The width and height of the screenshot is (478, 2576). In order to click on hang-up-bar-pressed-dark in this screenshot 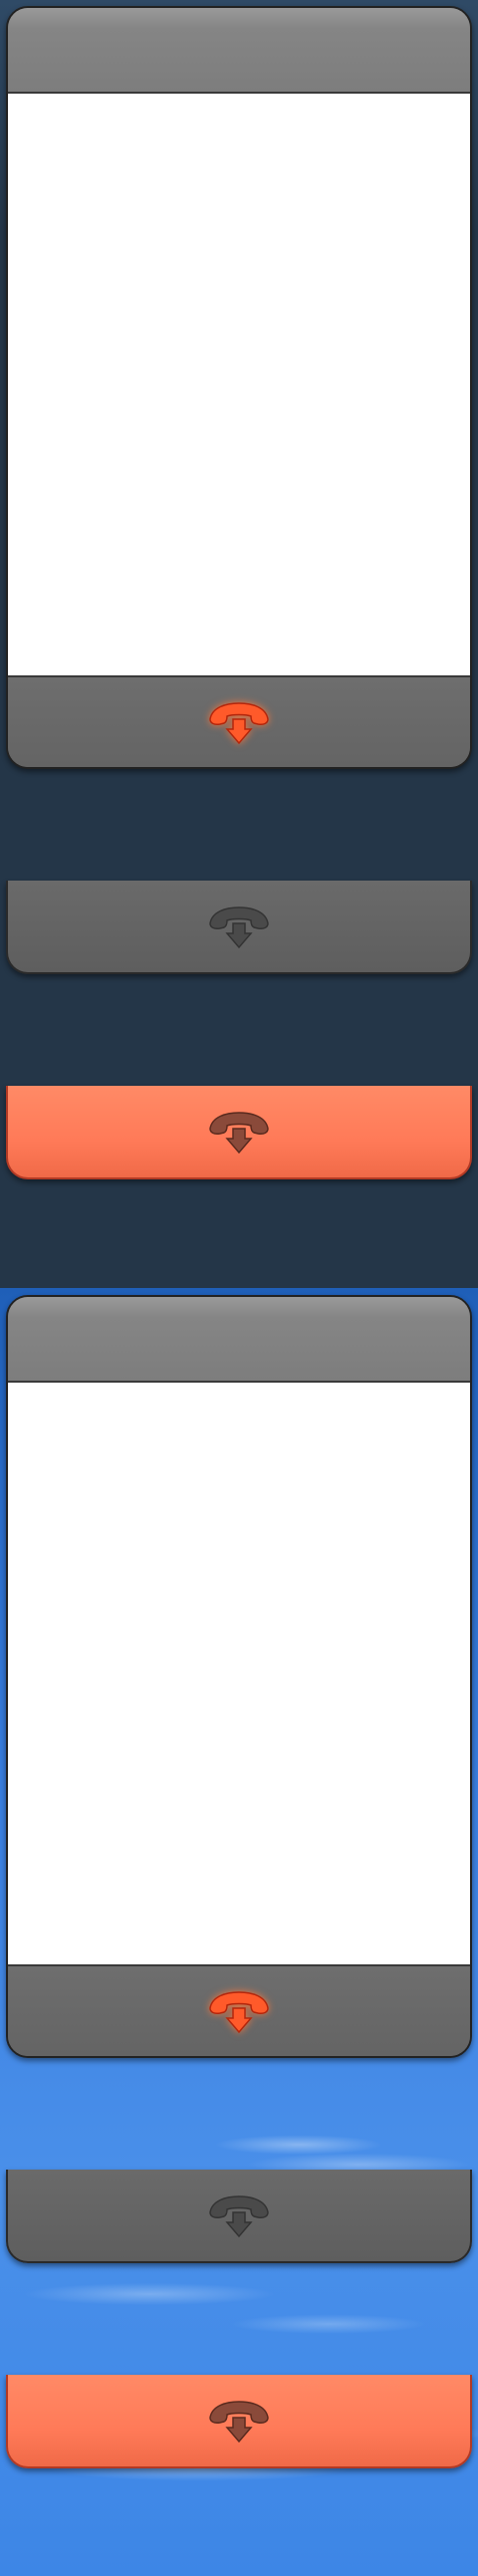, I will do `click(239, 1132)`.